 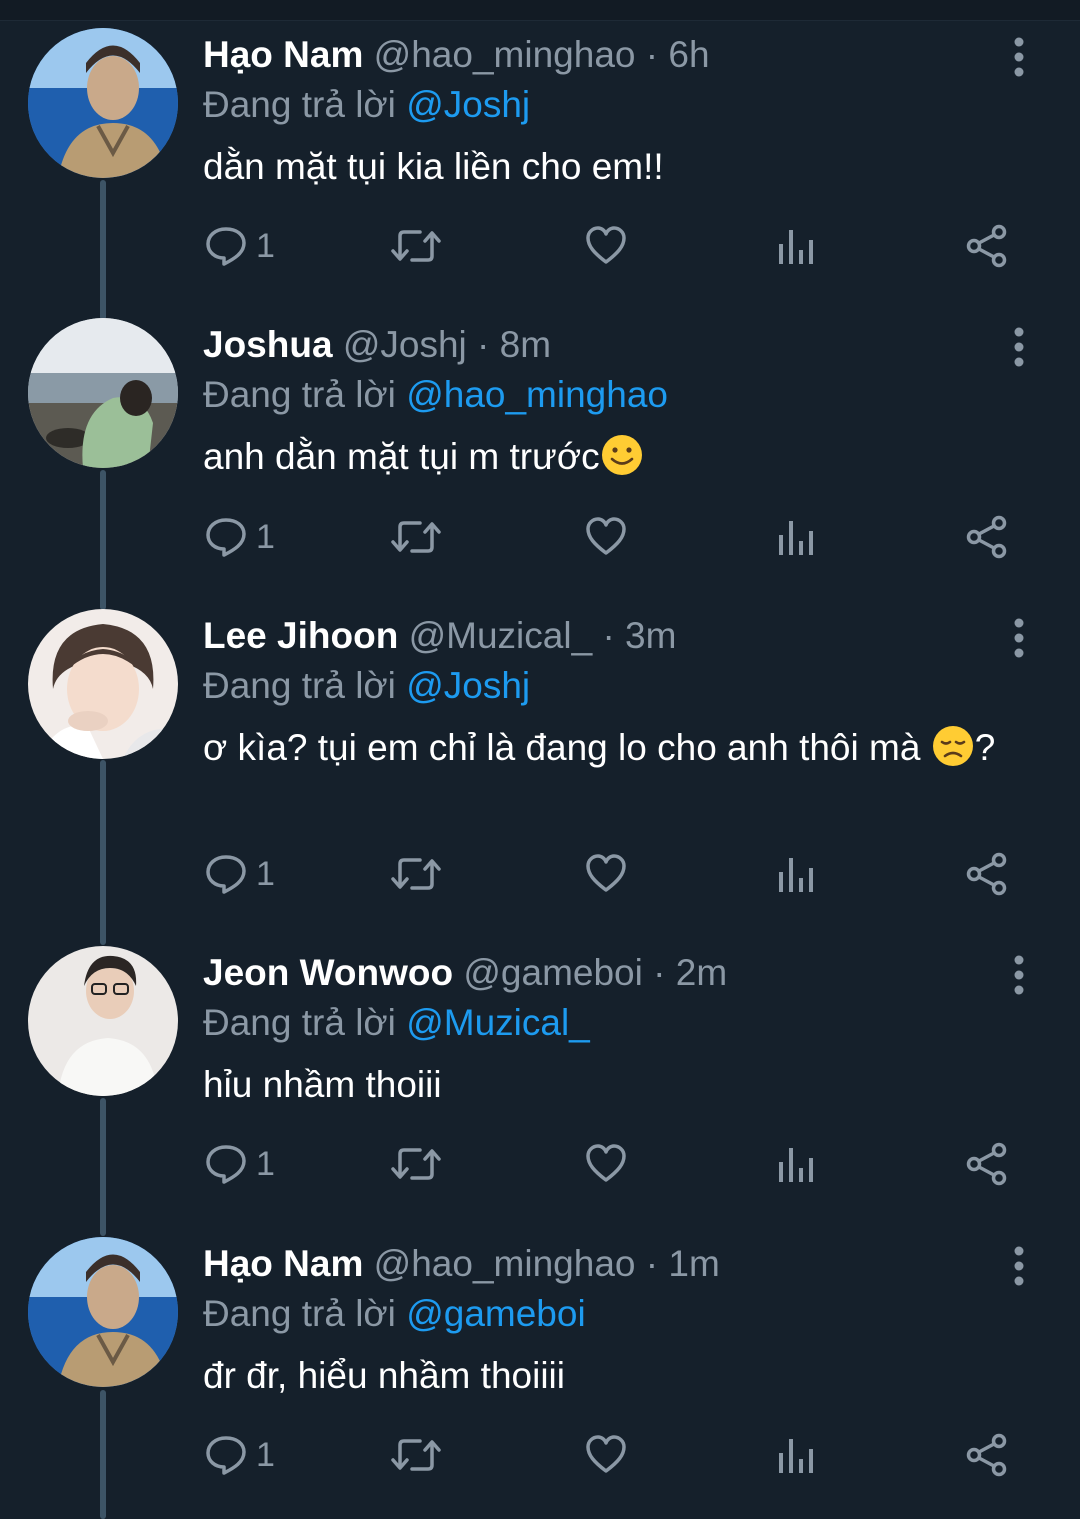 I want to click on mention-link: @Muzical_, so click(x=498, y=1022).